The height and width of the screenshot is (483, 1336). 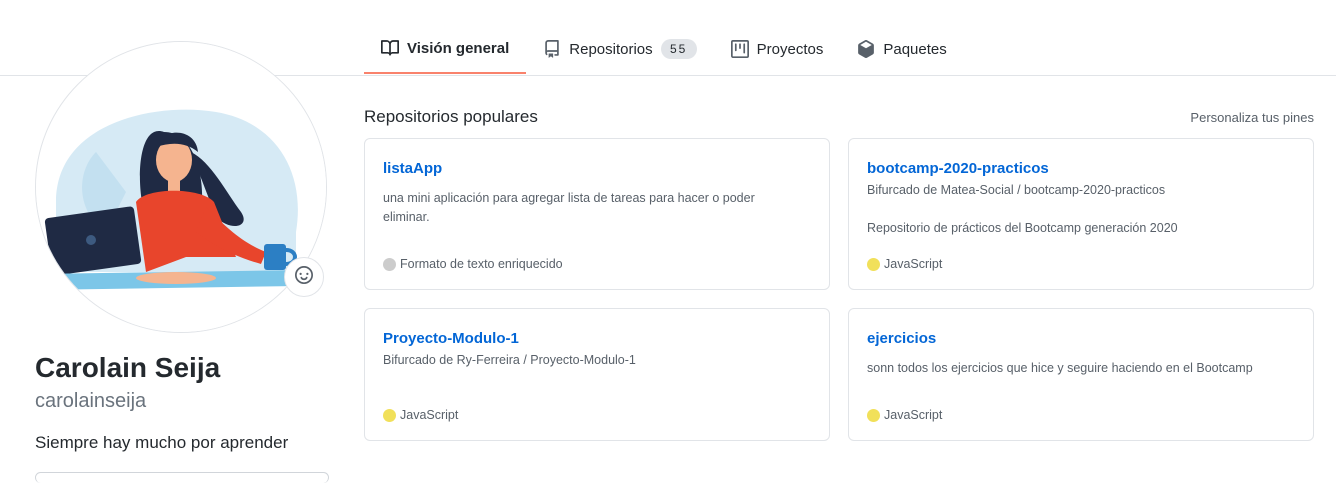 What do you see at coordinates (552, 49) in the screenshot?
I see `repo-icon` at bounding box center [552, 49].